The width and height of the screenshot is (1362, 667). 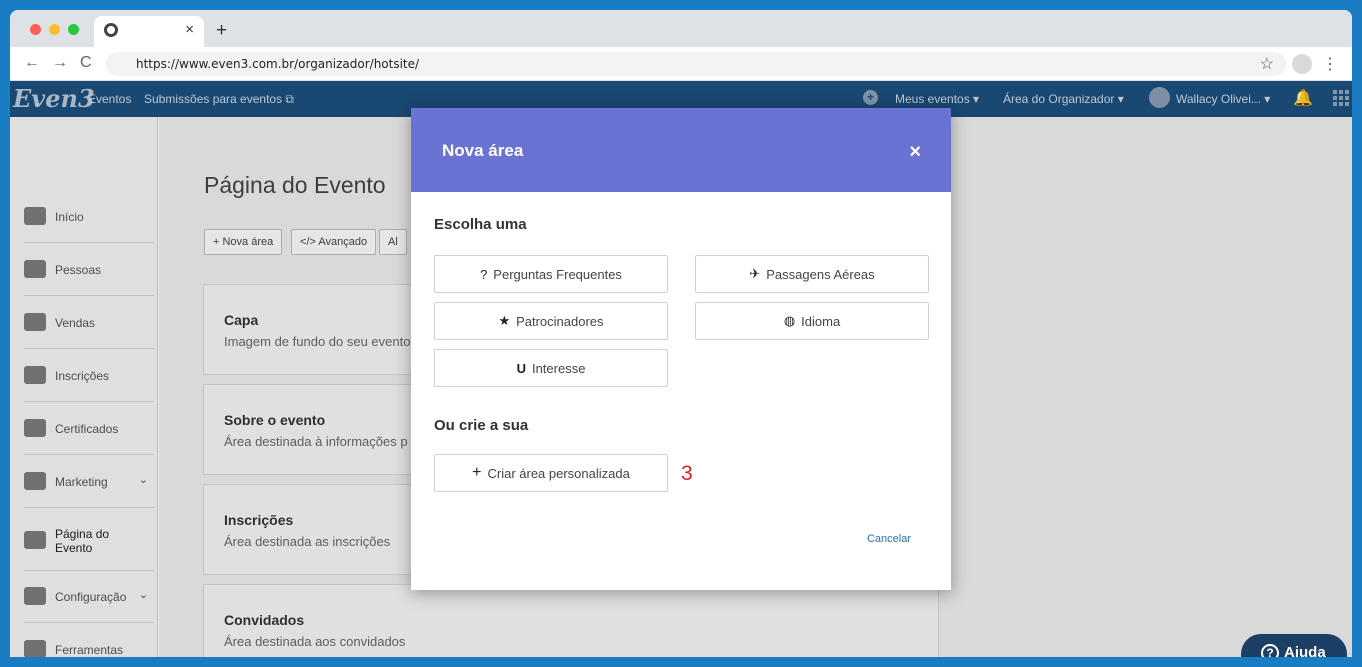 I want to click on browser-tab: ×, so click(x=149, y=31).